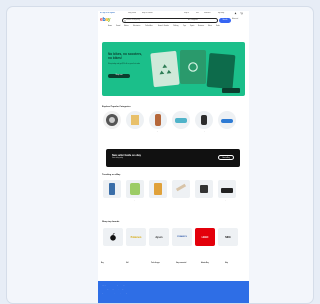 This screenshot has height=304, width=320. I want to click on brand-tile-dynamics: DYNAMICS, so click(182, 237).